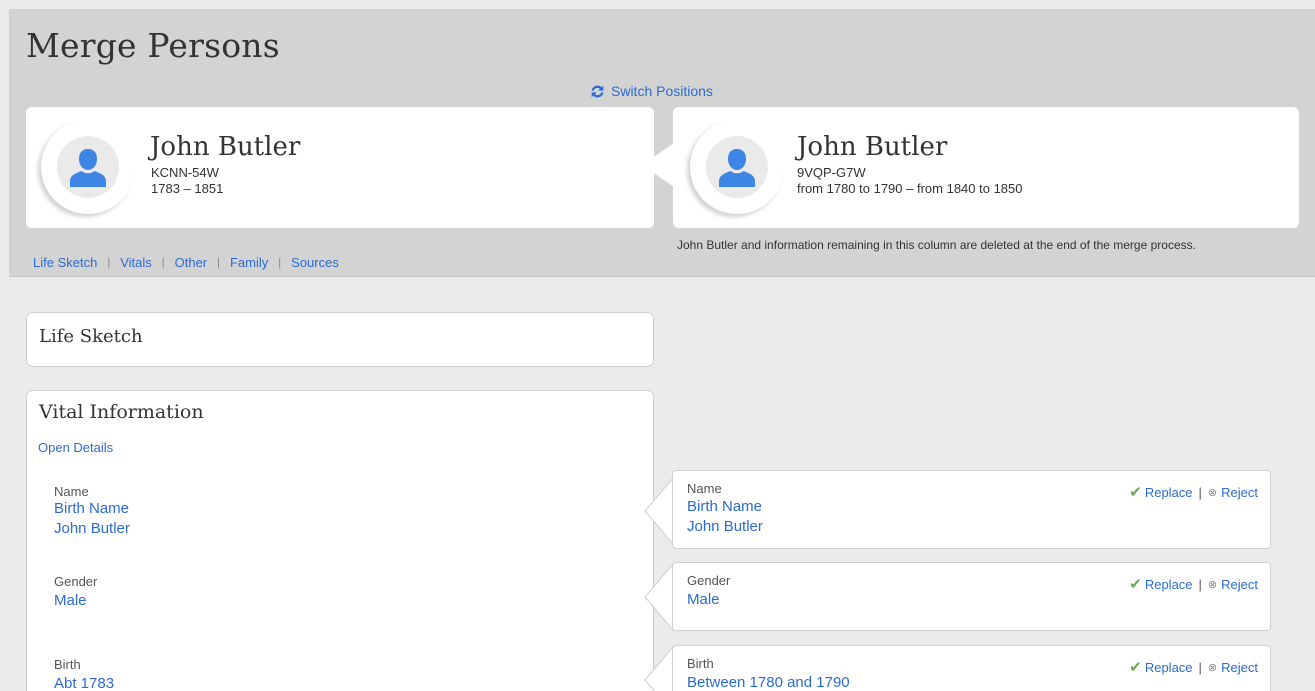  Describe the element at coordinates (91, 336) in the screenshot. I see `panel-title: Life Sketch` at that location.